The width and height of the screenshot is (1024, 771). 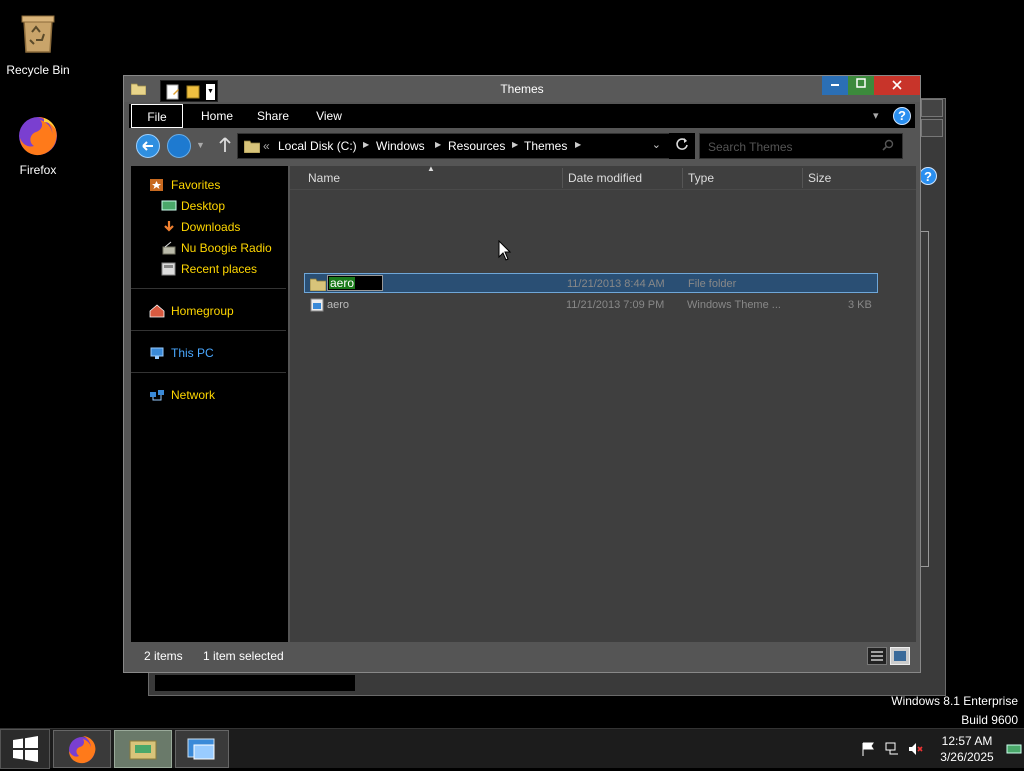 I want to click on forward-button, so click(x=179, y=146).